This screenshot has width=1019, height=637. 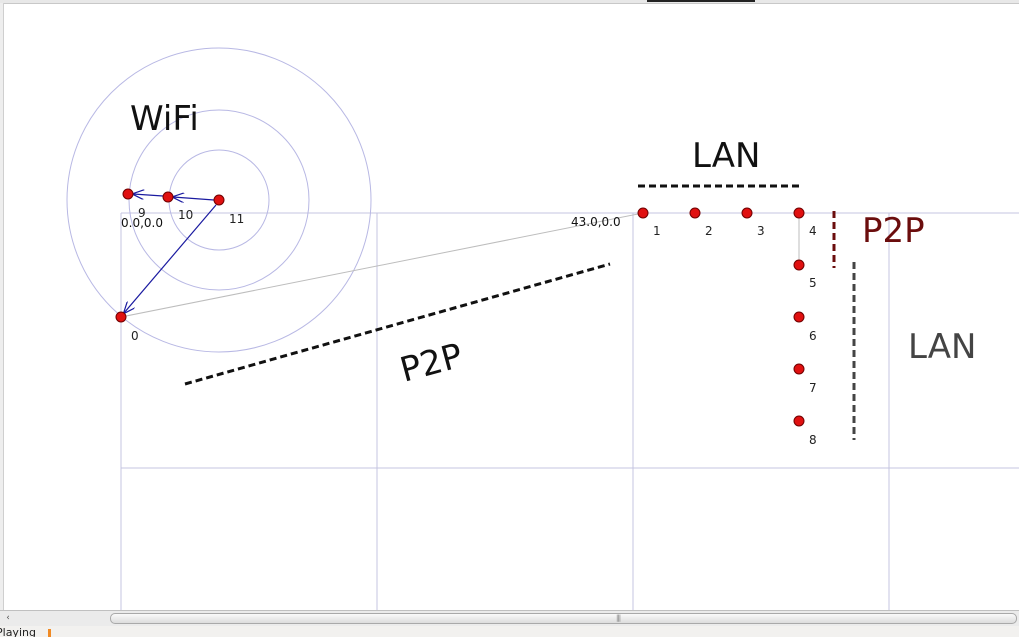 What do you see at coordinates (657, 231) in the screenshot?
I see `node-label-1: 1` at bounding box center [657, 231].